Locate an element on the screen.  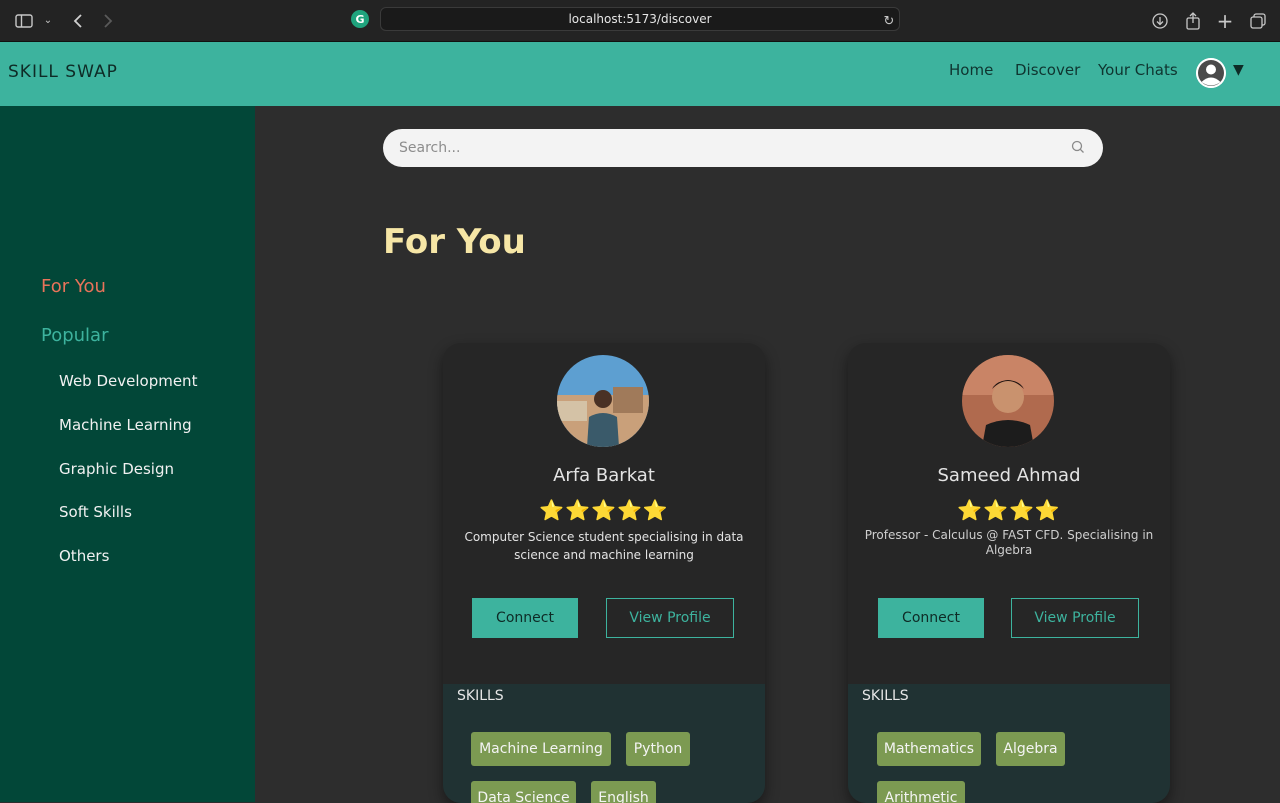
skills-panel: SKILLS Mathematics Algebra Arithmetic is located at coordinates (1009, 743).